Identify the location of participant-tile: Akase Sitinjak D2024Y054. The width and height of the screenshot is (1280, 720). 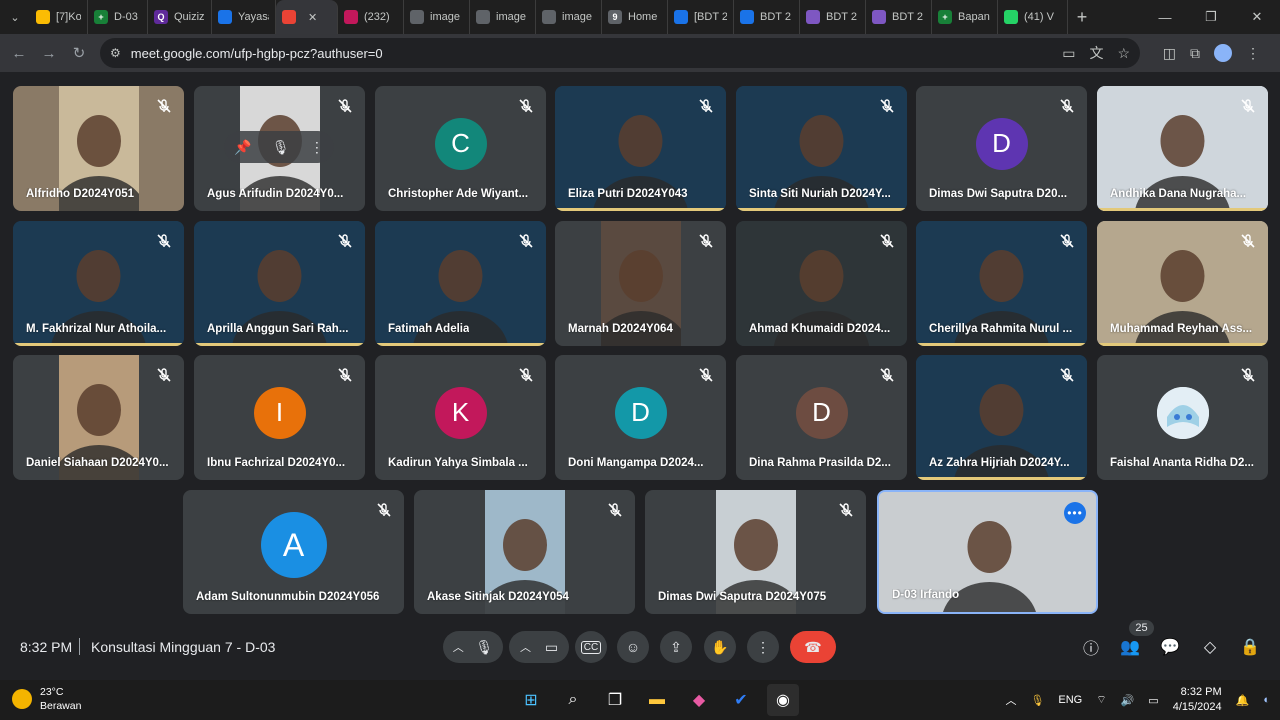
(524, 552).